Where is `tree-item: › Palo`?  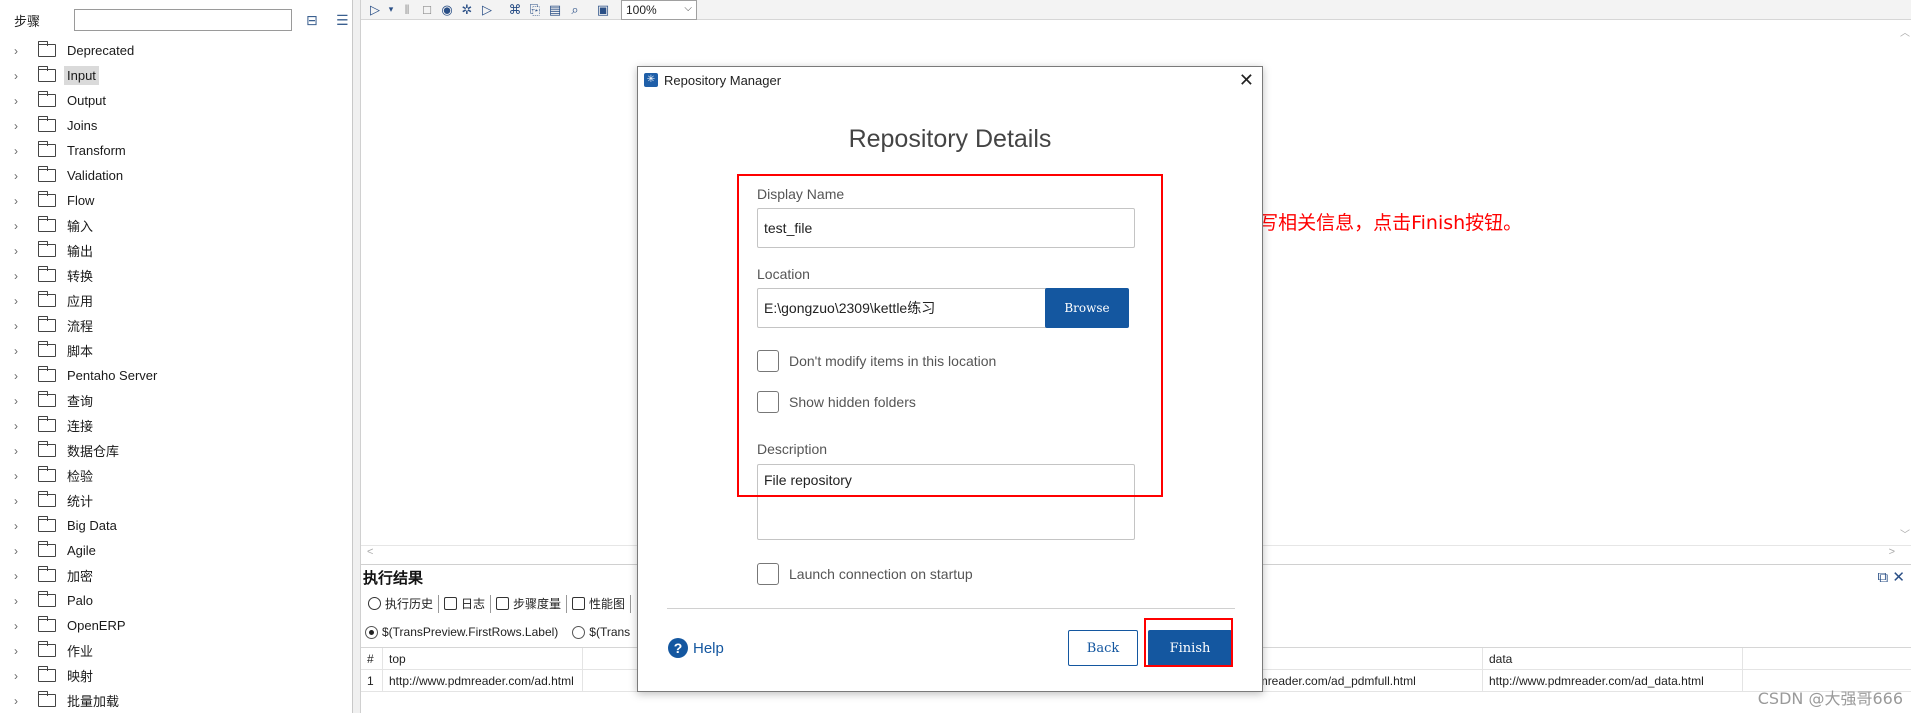 tree-item: › Palo is located at coordinates (175, 600).